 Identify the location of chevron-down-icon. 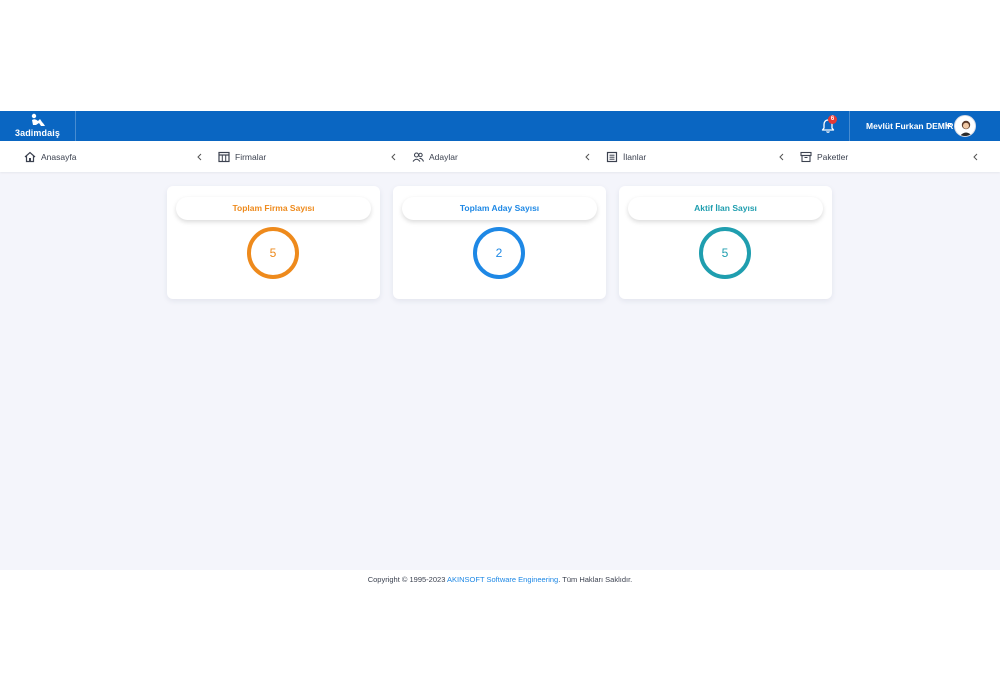
(948, 125).